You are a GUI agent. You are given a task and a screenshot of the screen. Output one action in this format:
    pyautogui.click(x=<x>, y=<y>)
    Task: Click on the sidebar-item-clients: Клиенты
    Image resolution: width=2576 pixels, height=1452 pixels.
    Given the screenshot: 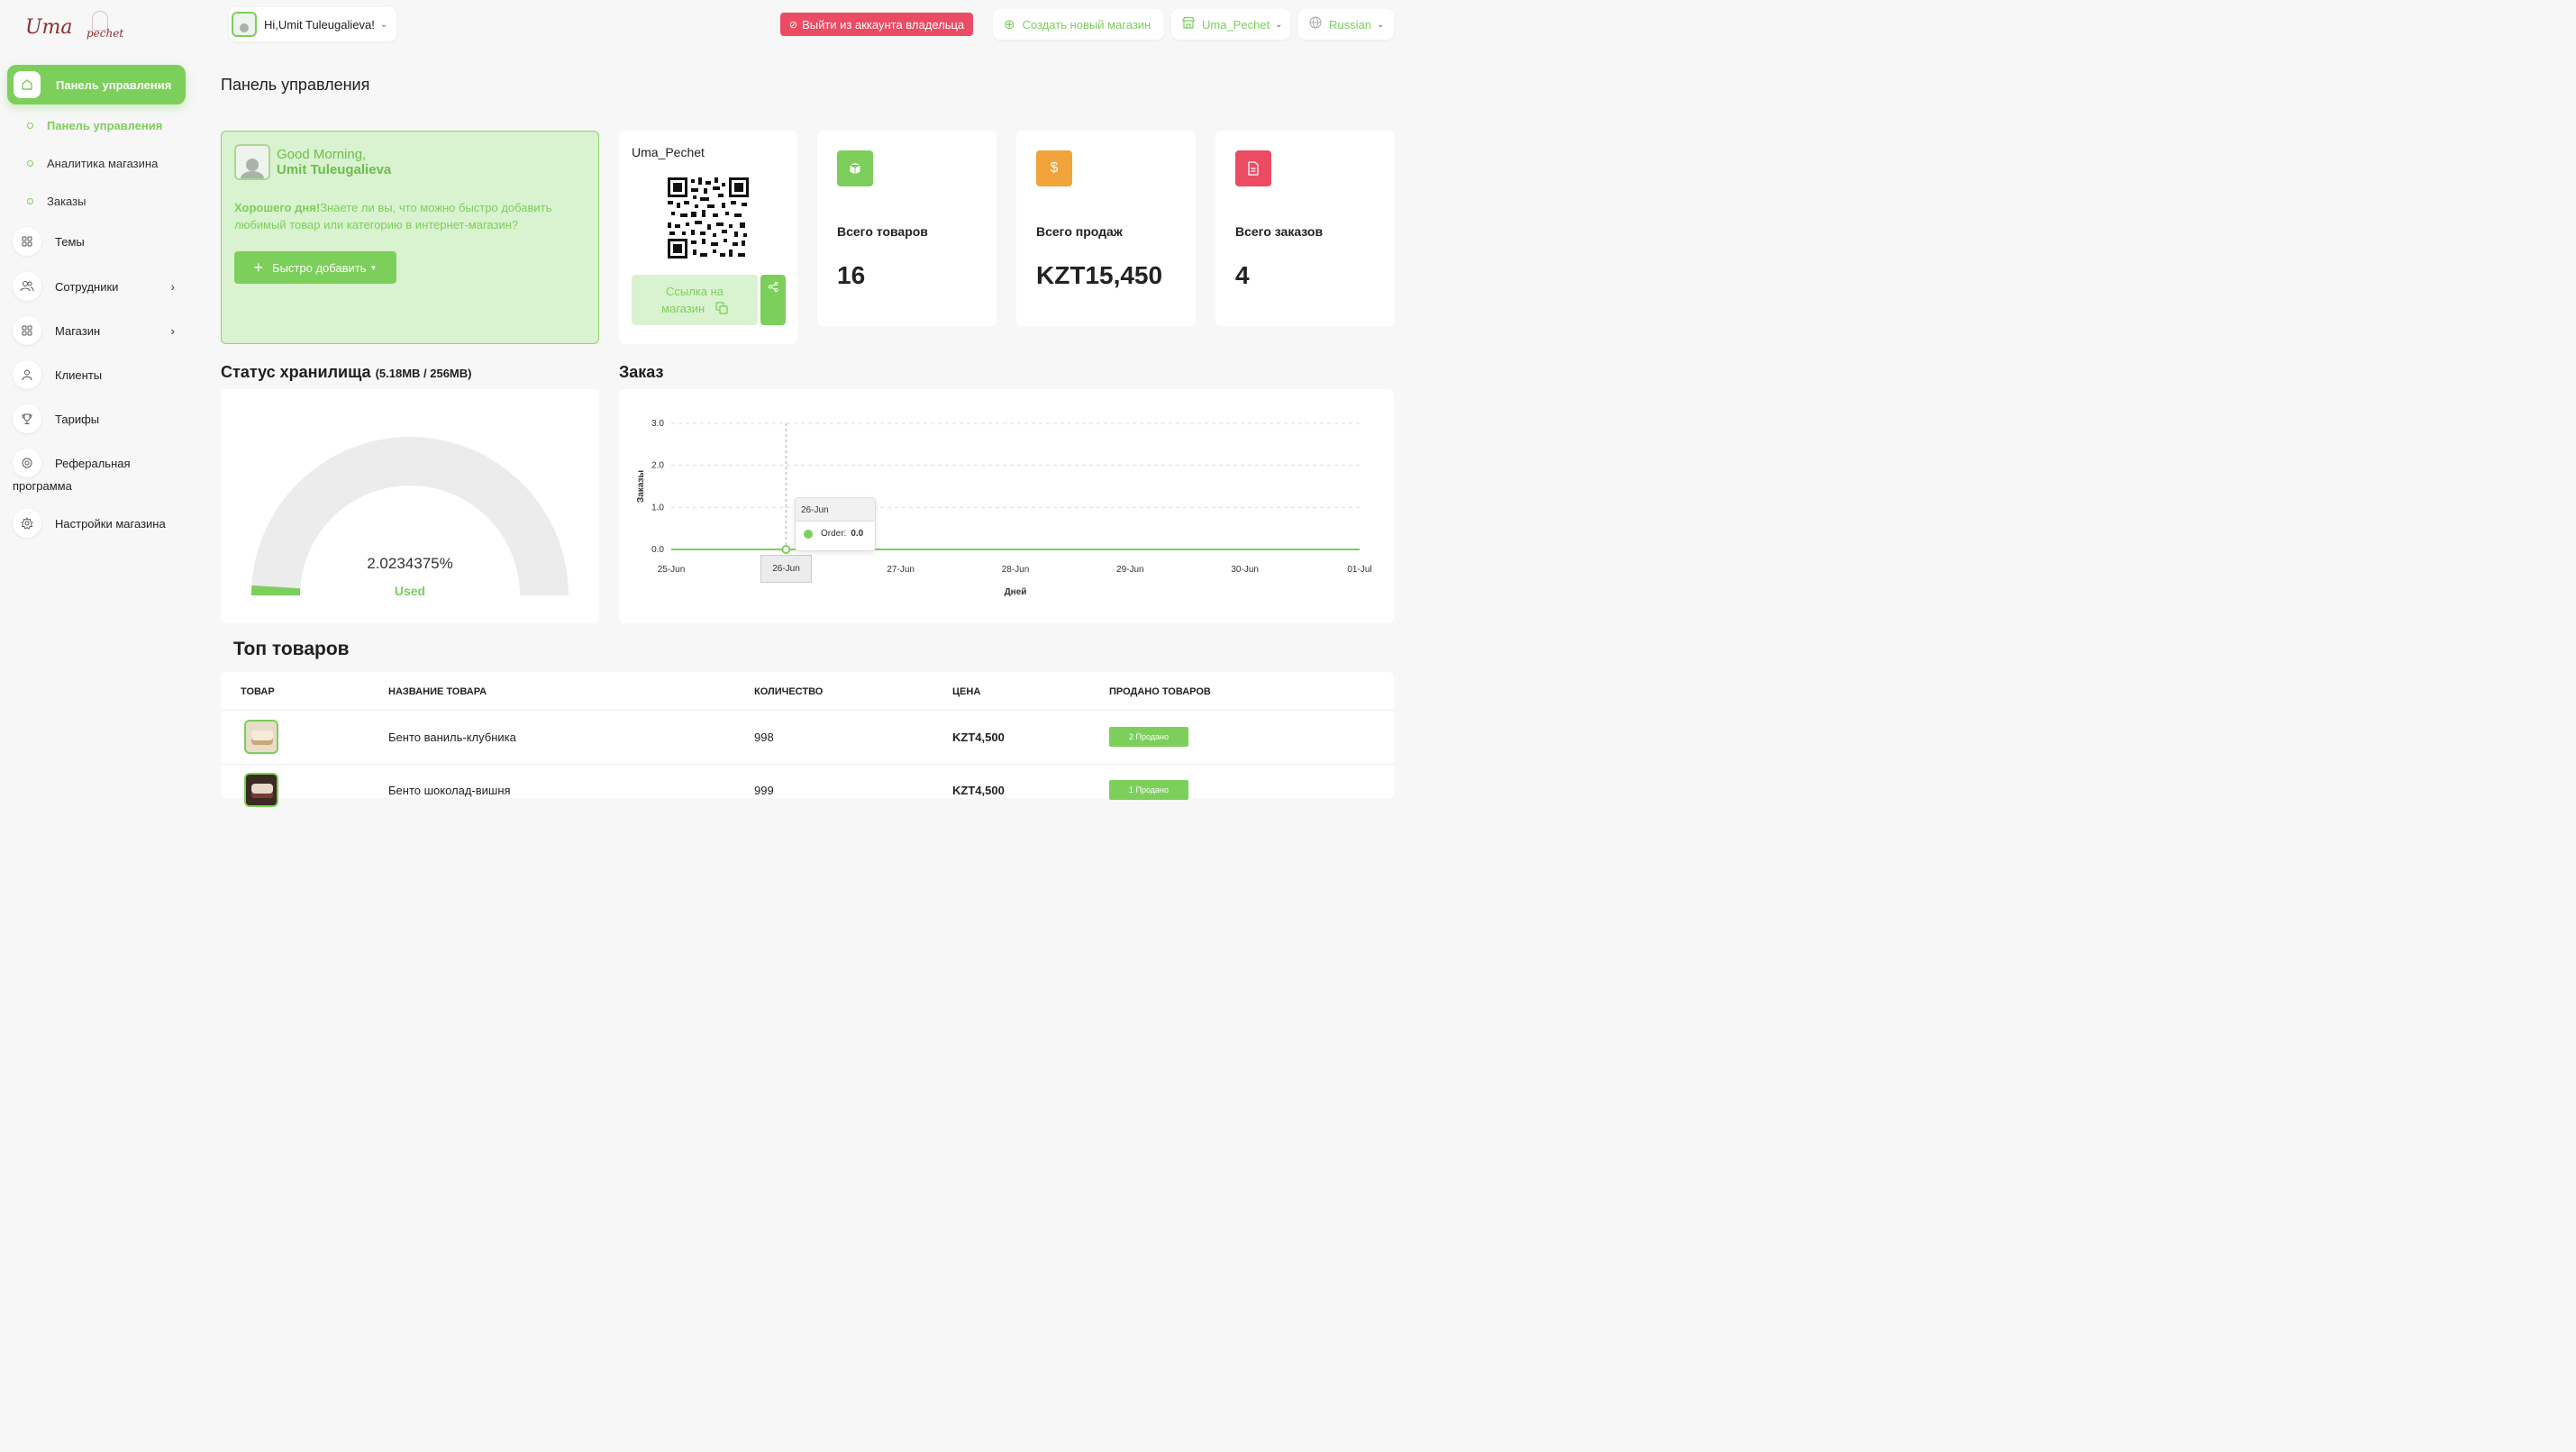 What is the action you would take?
    pyautogui.click(x=99, y=374)
    